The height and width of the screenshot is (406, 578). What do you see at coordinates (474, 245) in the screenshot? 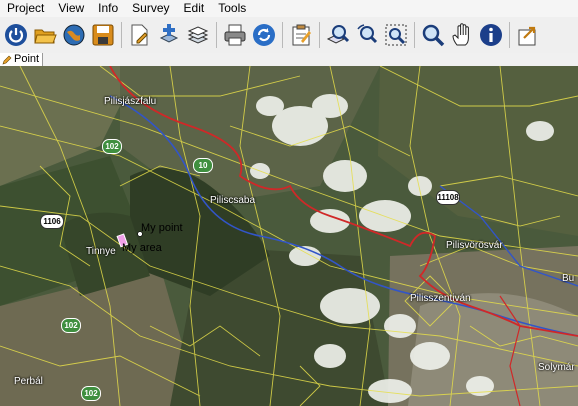
I see `place-label: Pilisvörösvár` at bounding box center [474, 245].